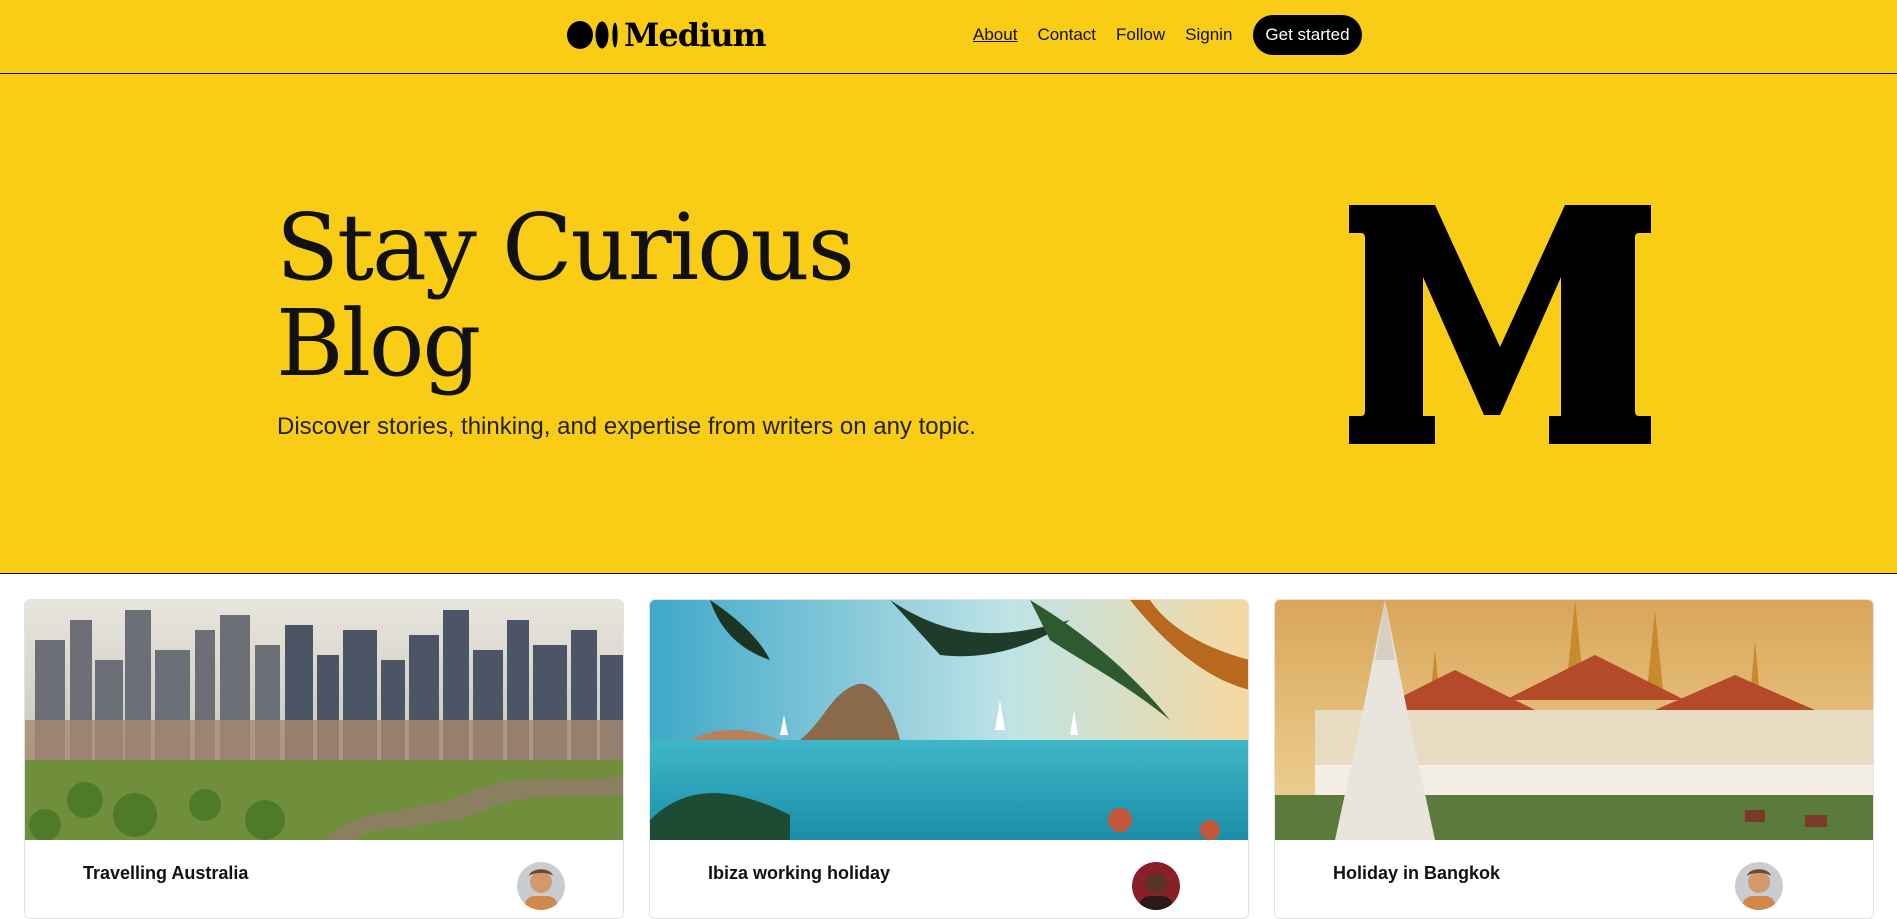  Describe the element at coordinates (1307, 35) in the screenshot. I see `get-started-button: Get started` at that location.